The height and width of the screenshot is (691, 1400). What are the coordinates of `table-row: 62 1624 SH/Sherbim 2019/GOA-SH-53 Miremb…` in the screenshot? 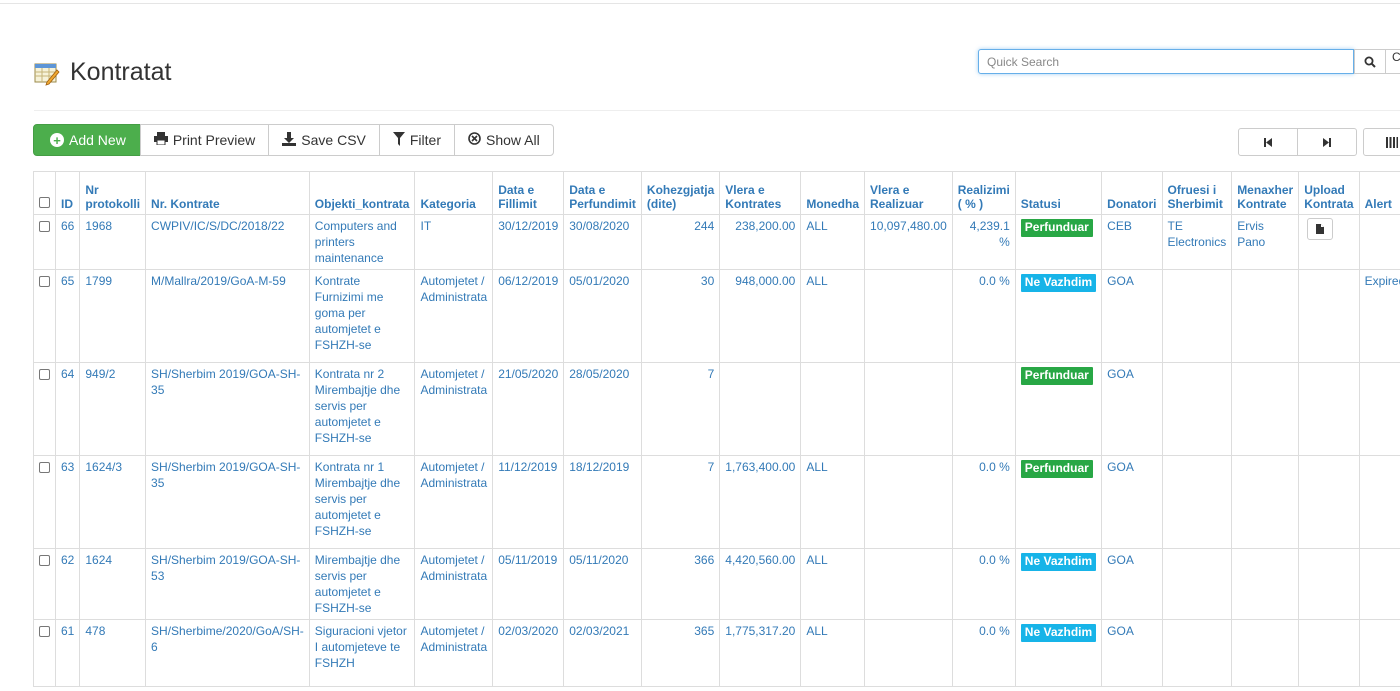 It's located at (716, 584).